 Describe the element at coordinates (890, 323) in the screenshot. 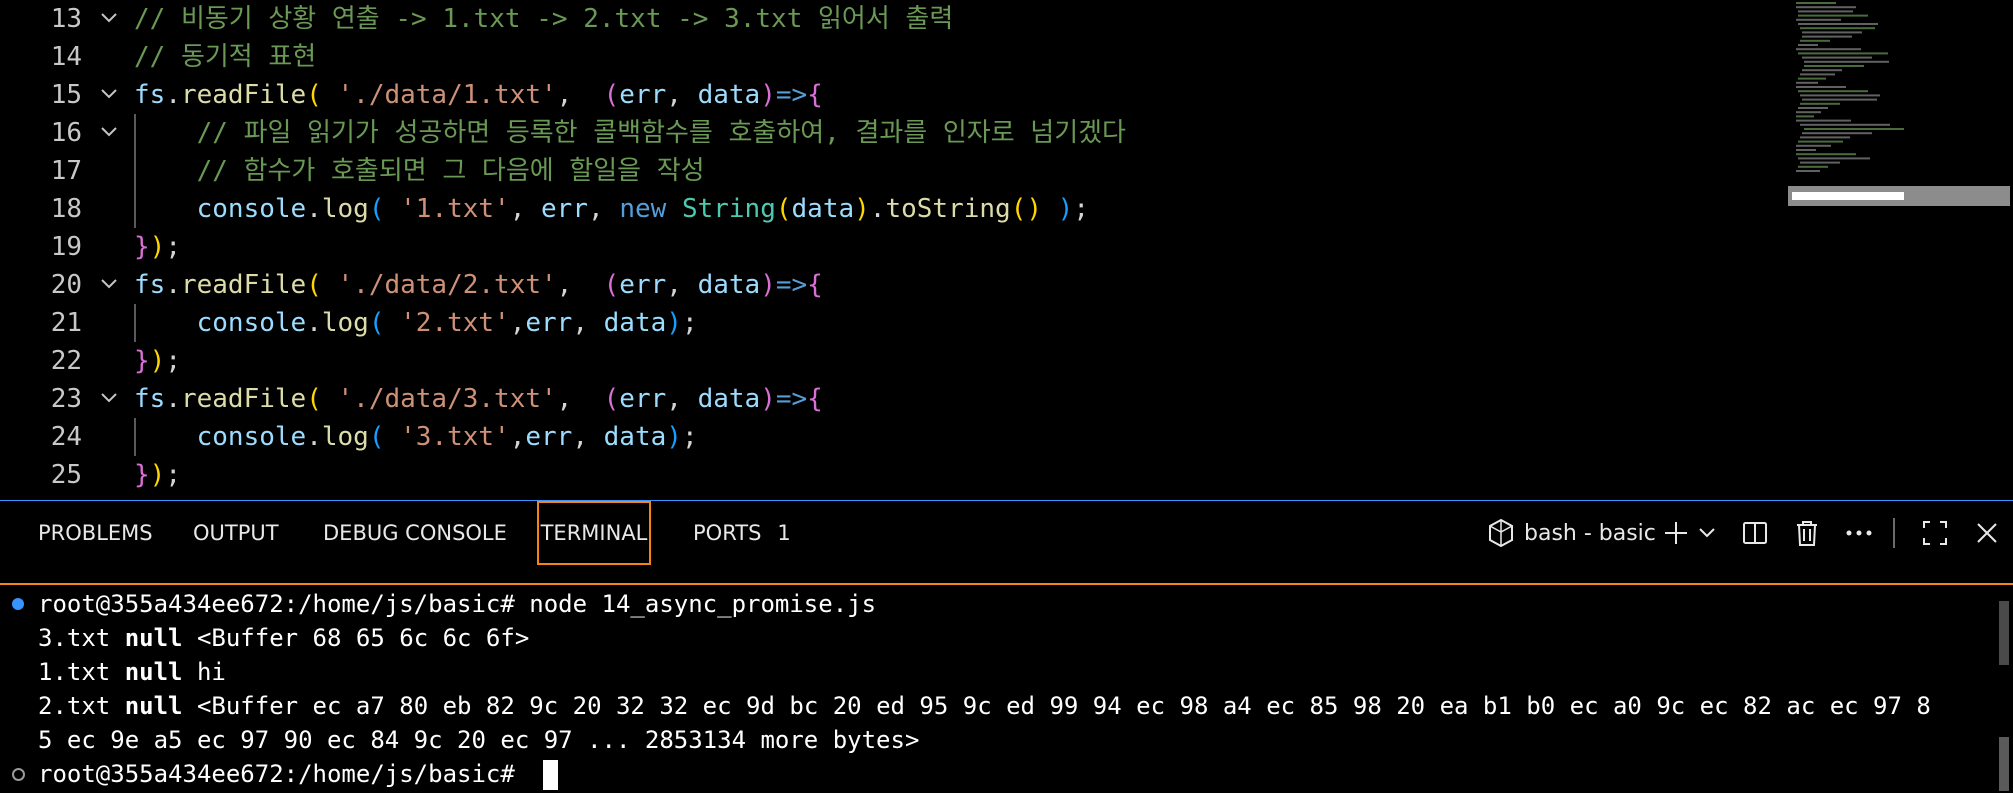

I see `code-line: 21 console.log( '2.txt',err, data);` at that location.